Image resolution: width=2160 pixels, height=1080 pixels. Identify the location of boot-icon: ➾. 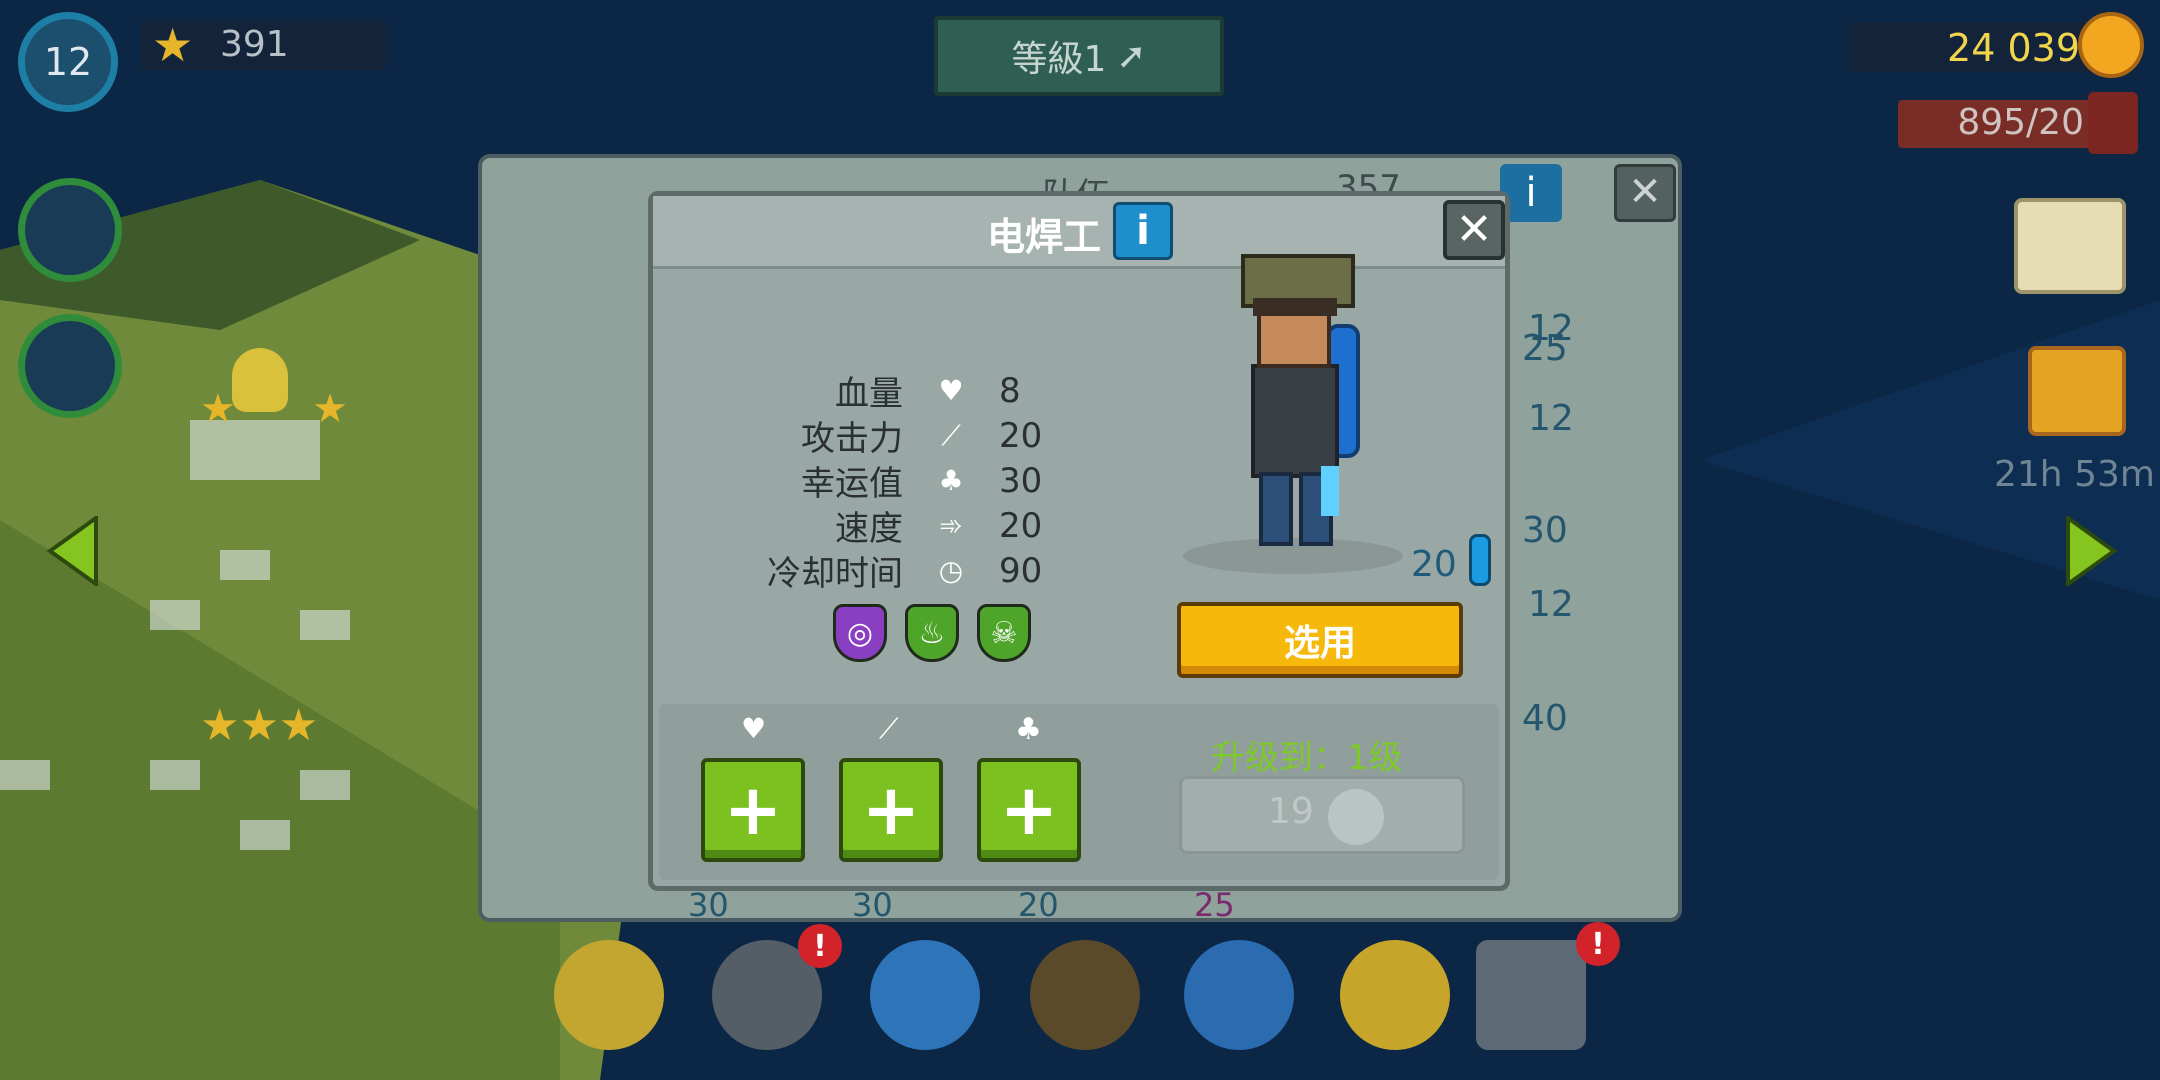
(951, 525).